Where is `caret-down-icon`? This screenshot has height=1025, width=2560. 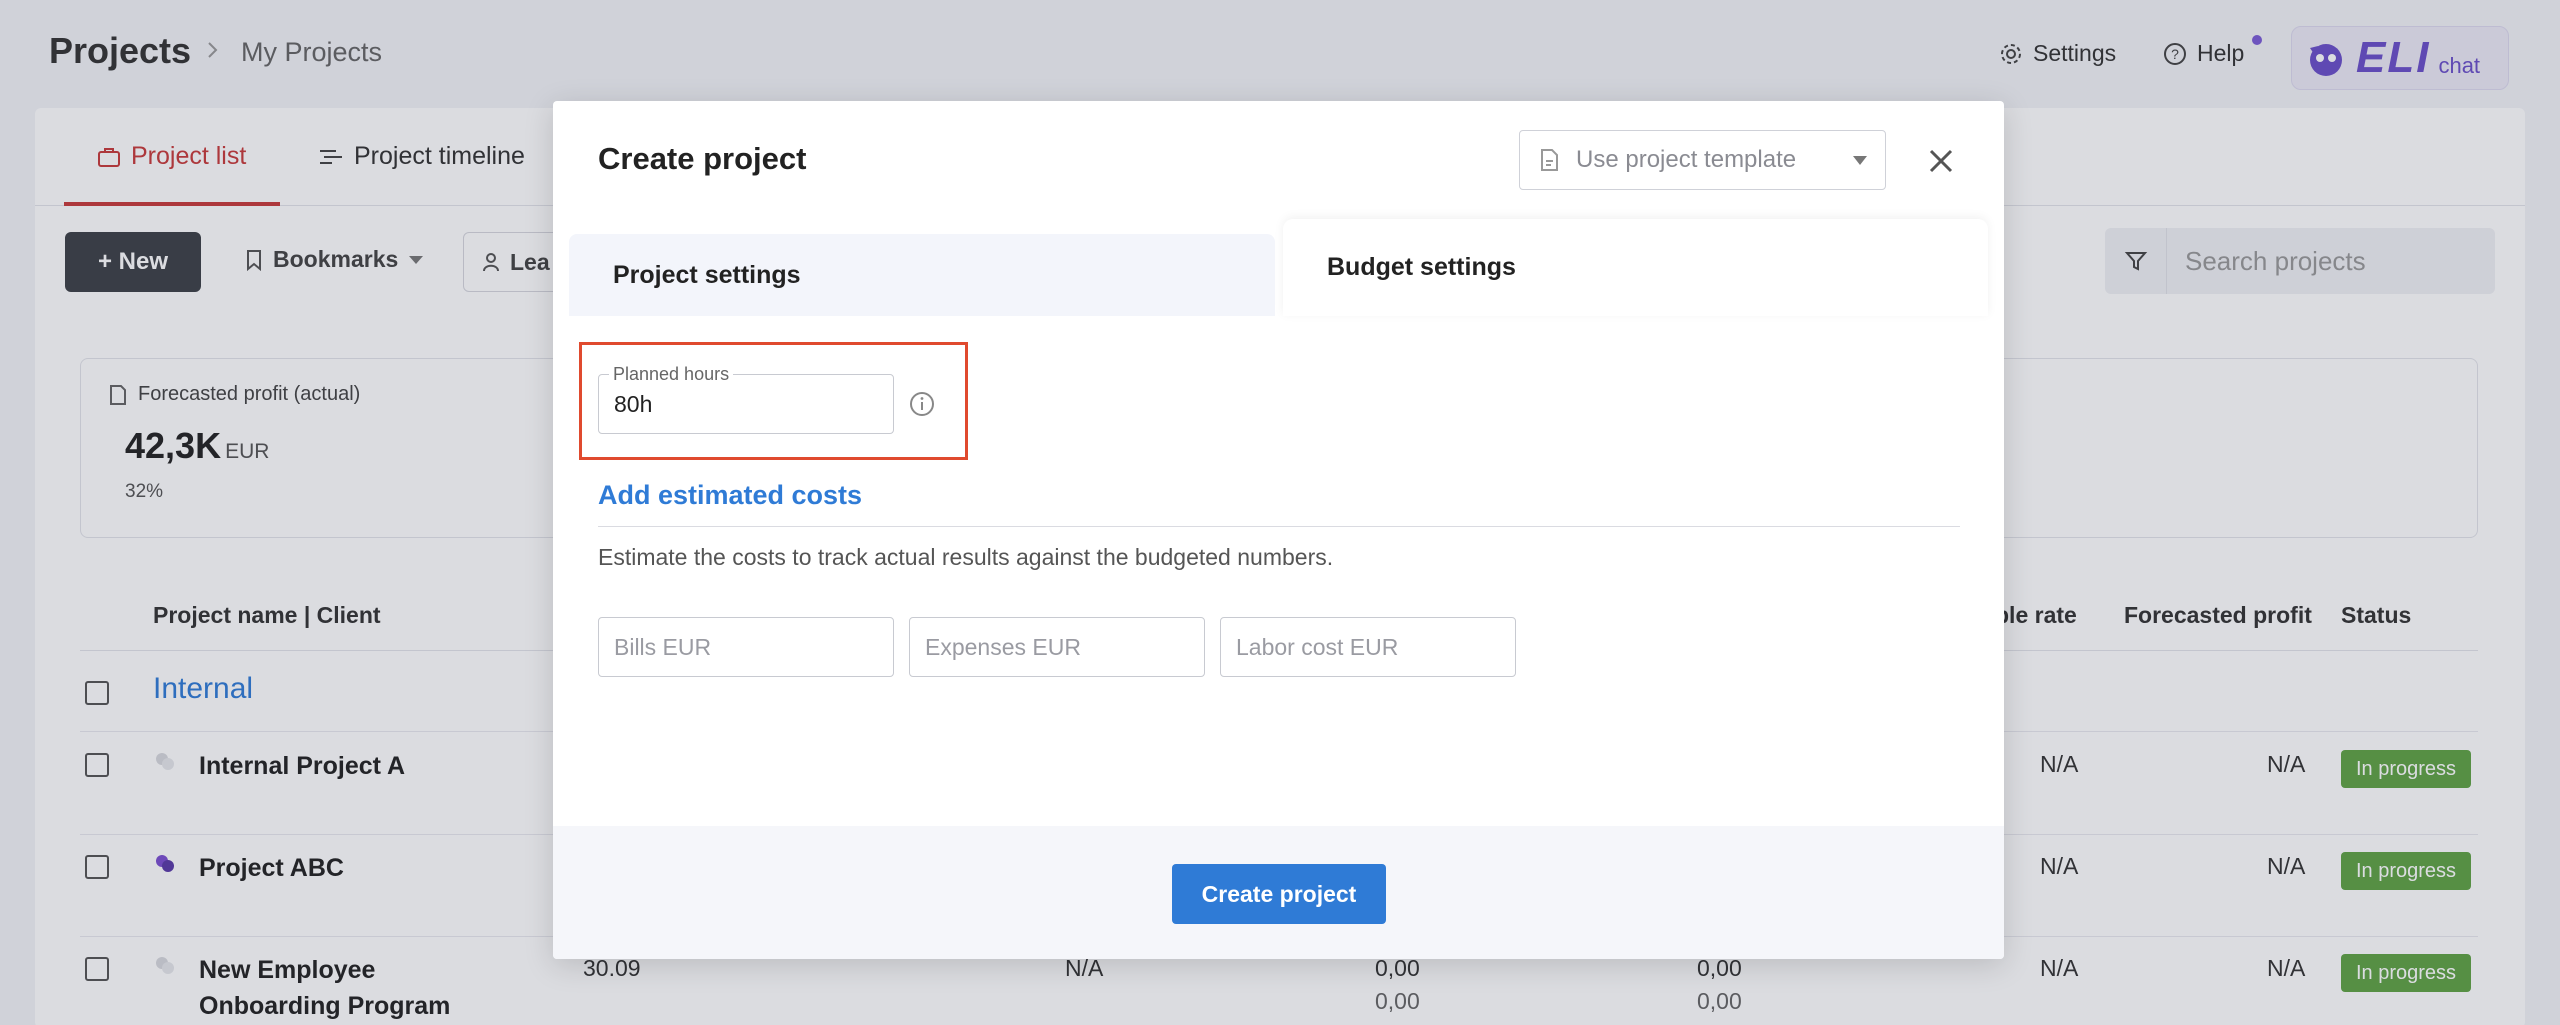
caret-down-icon is located at coordinates (1860, 160).